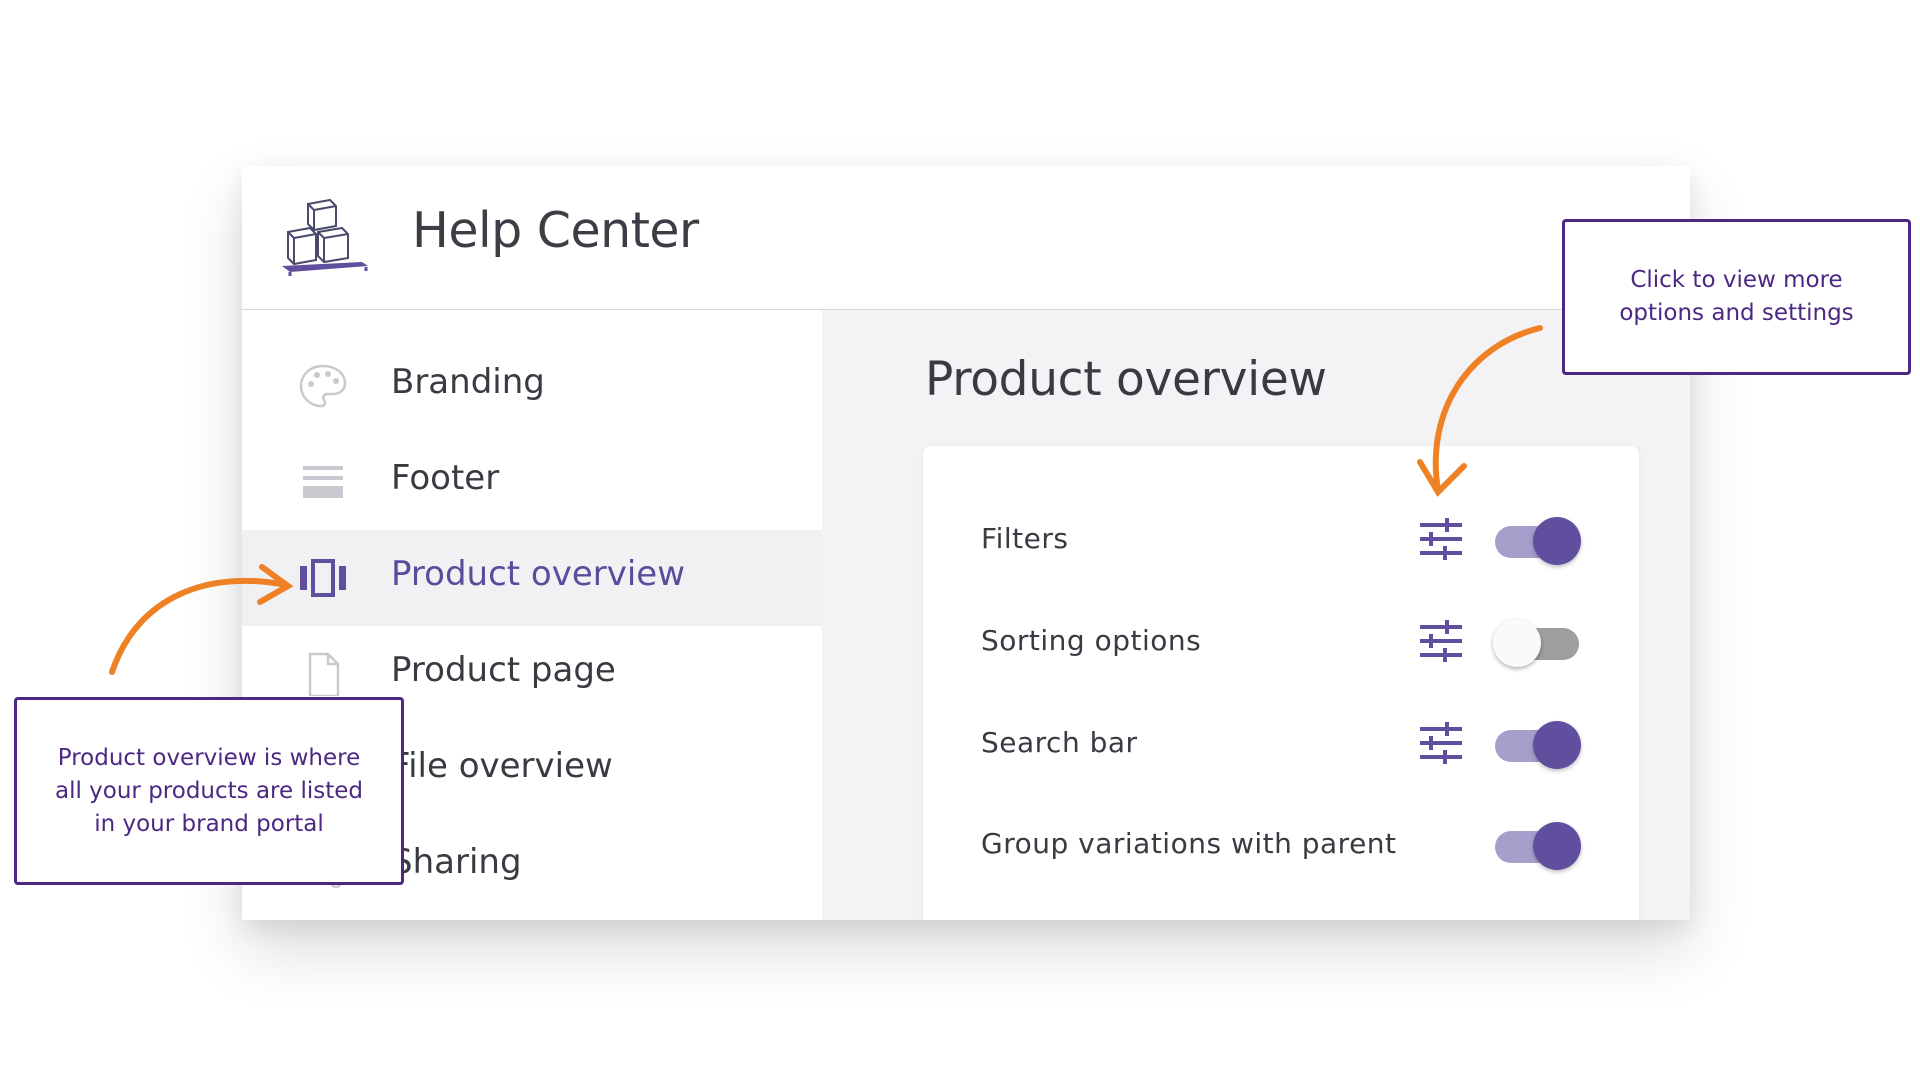 The image size is (1920, 1080). Describe the element at coordinates (503, 670) in the screenshot. I see `sidebar-item-label: Product page` at that location.